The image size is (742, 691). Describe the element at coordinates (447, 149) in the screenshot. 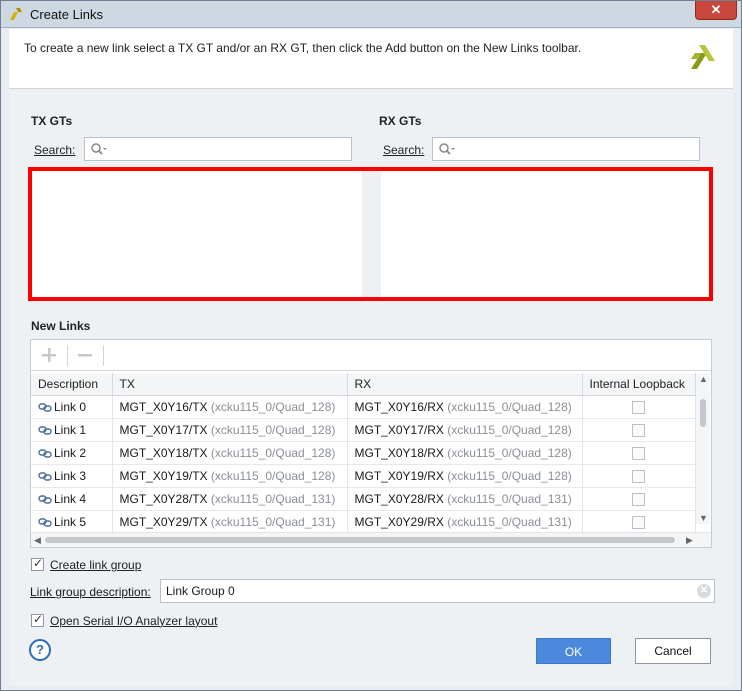

I see `search-icon` at that location.